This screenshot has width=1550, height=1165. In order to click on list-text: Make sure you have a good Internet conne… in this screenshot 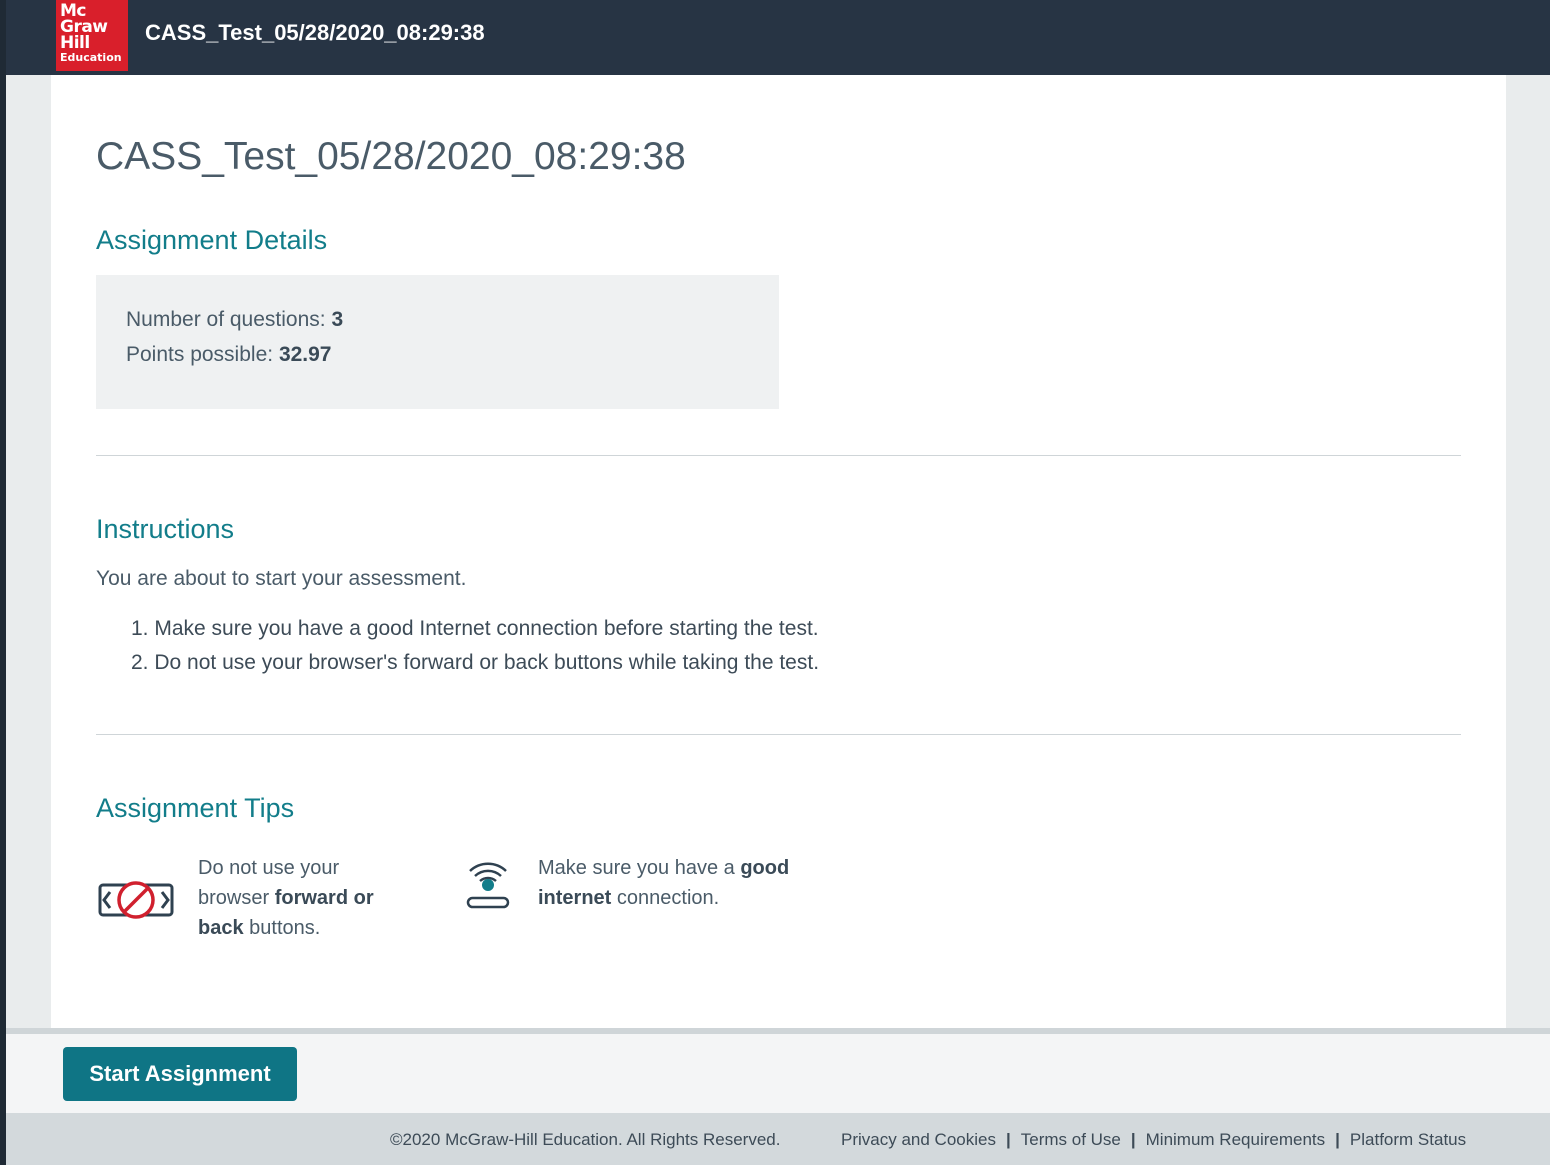, I will do `click(486, 628)`.